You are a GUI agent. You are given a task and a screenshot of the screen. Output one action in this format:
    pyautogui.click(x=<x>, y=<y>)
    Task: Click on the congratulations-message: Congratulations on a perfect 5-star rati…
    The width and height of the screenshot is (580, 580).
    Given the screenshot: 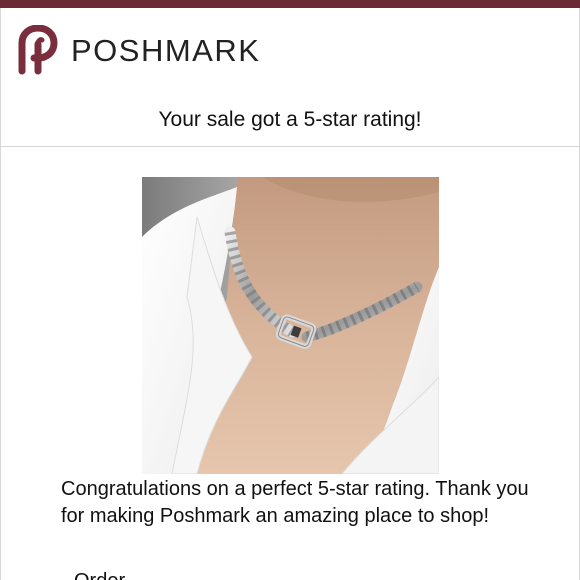 What is the action you would take?
    pyautogui.click(x=295, y=502)
    